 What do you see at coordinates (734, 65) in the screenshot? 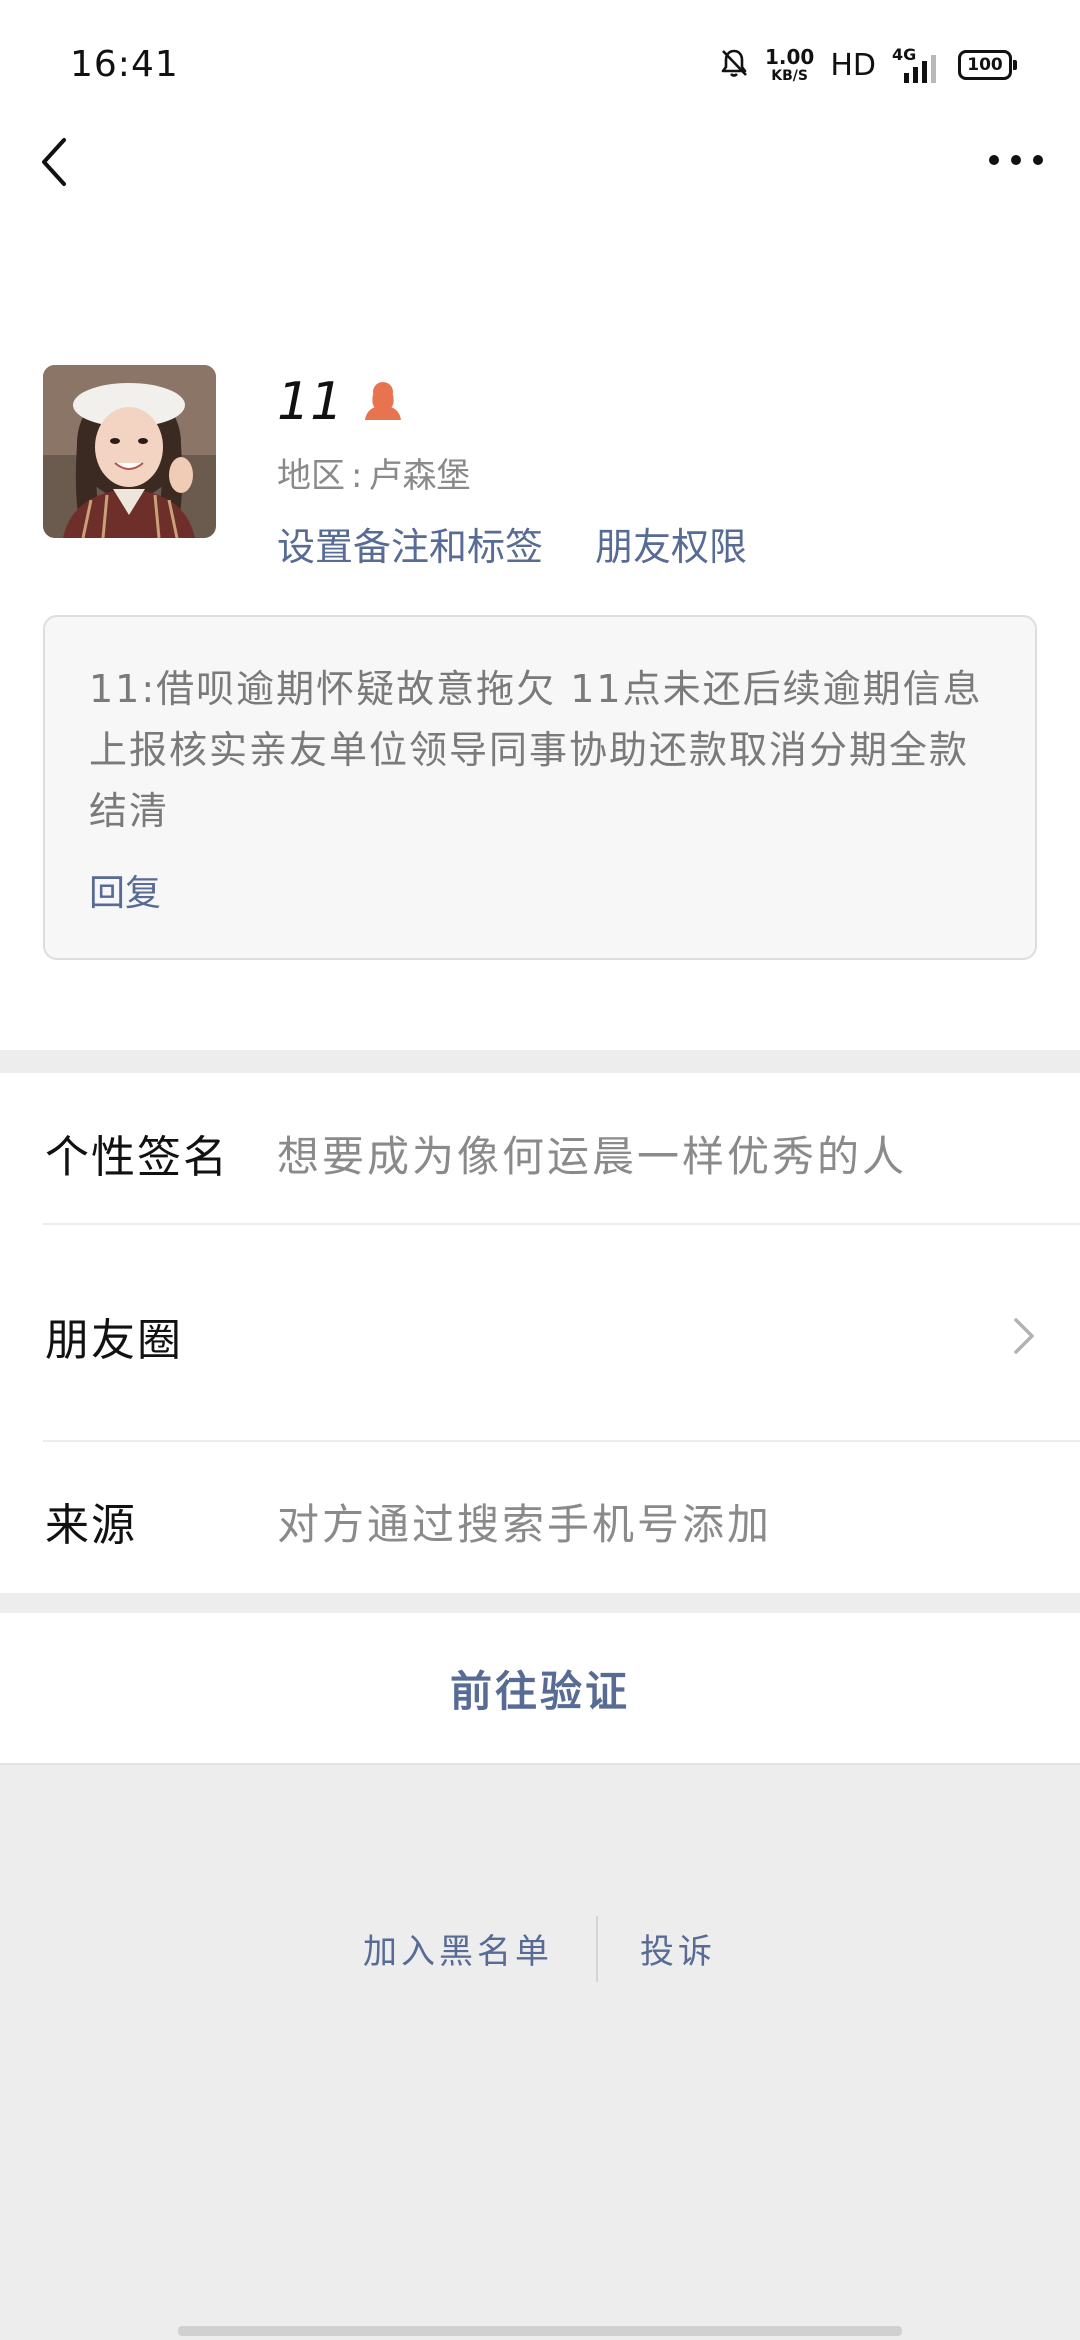
I see `bell-muted-icon` at bounding box center [734, 65].